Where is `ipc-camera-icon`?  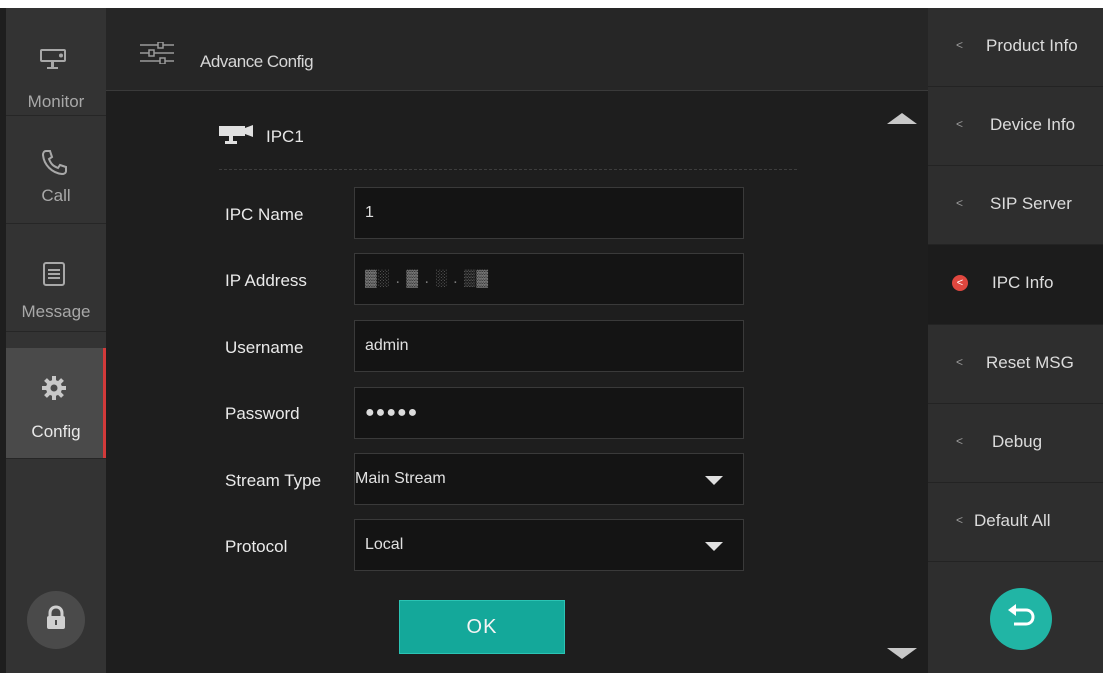
ipc-camera-icon is located at coordinates (238, 136).